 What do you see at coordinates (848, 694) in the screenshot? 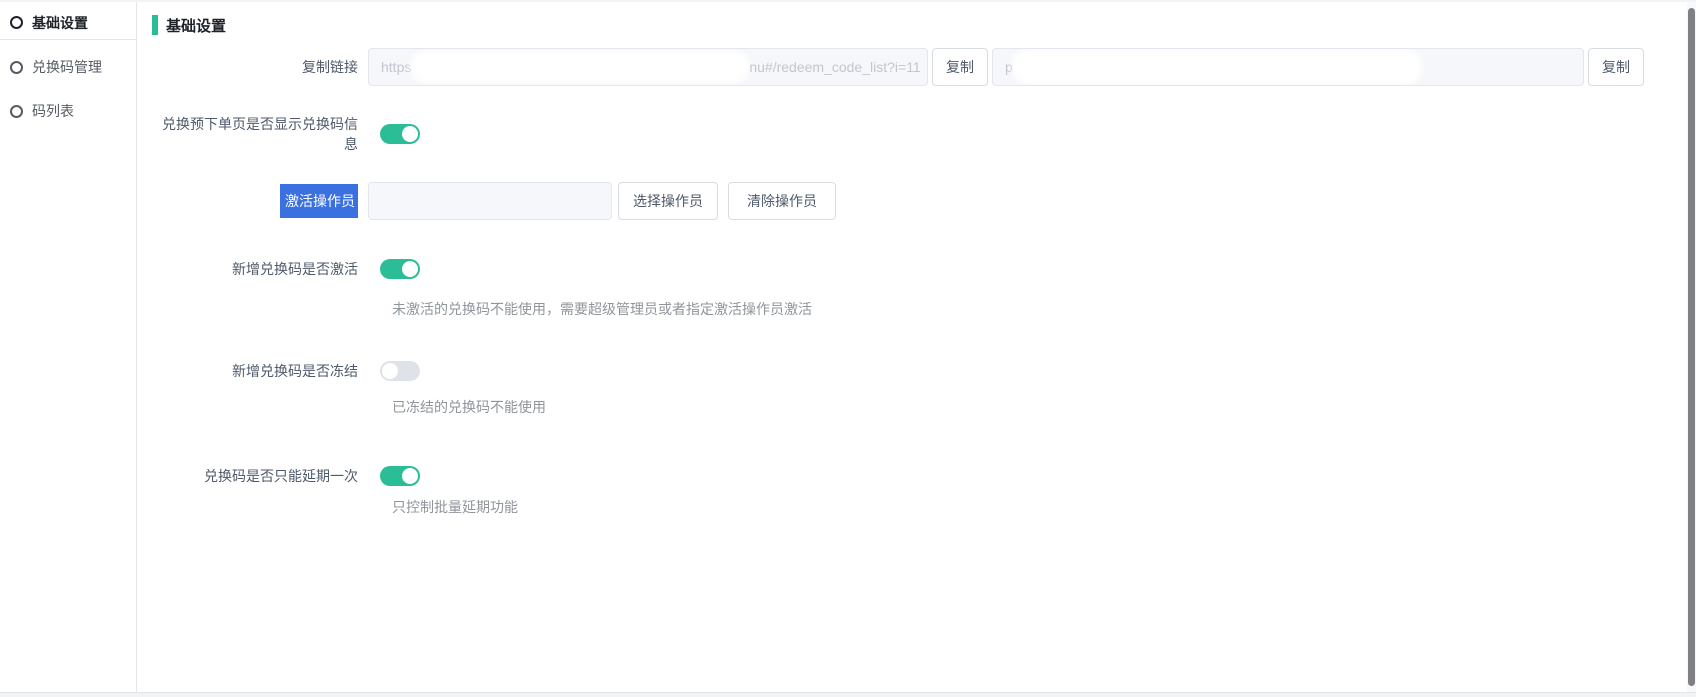
I see `horizontal-scrollbar-area` at bounding box center [848, 694].